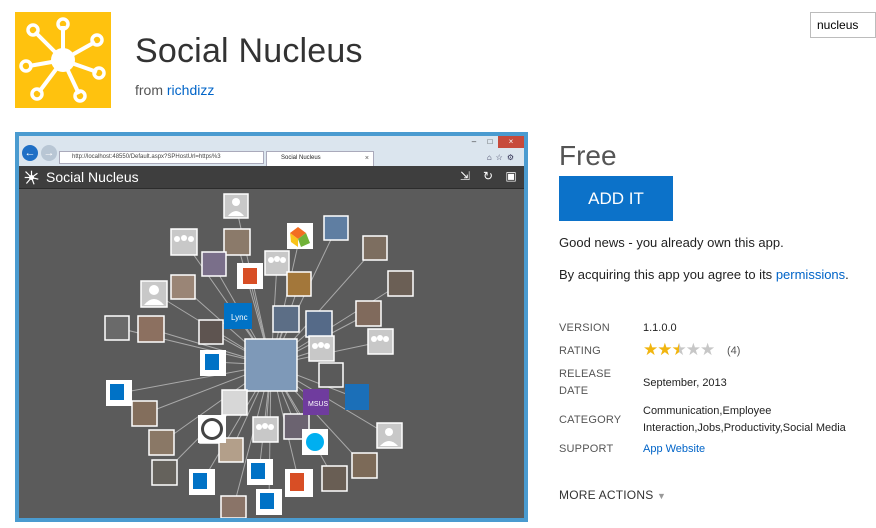 The image size is (876, 528). What do you see at coordinates (734, 351) in the screenshot?
I see `rating-count: (4)` at bounding box center [734, 351].